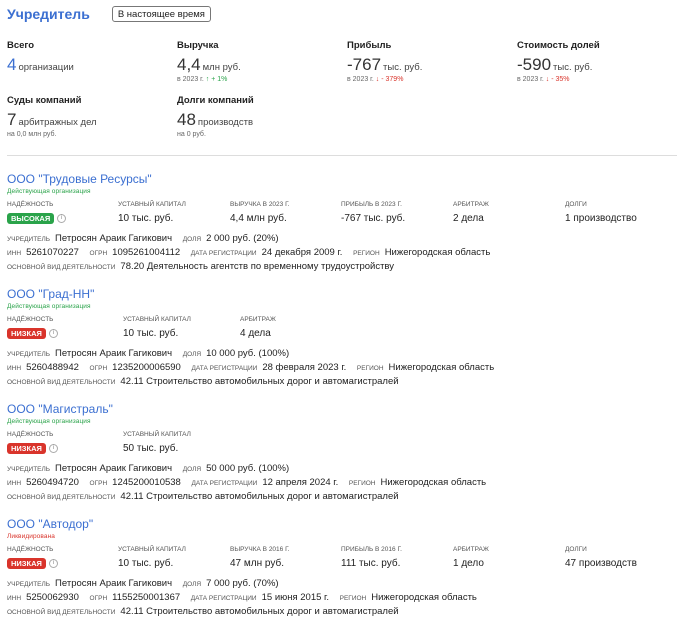  Describe the element at coordinates (258, 333) in the screenshot. I see `arbitrage-value: 4 дела` at that location.